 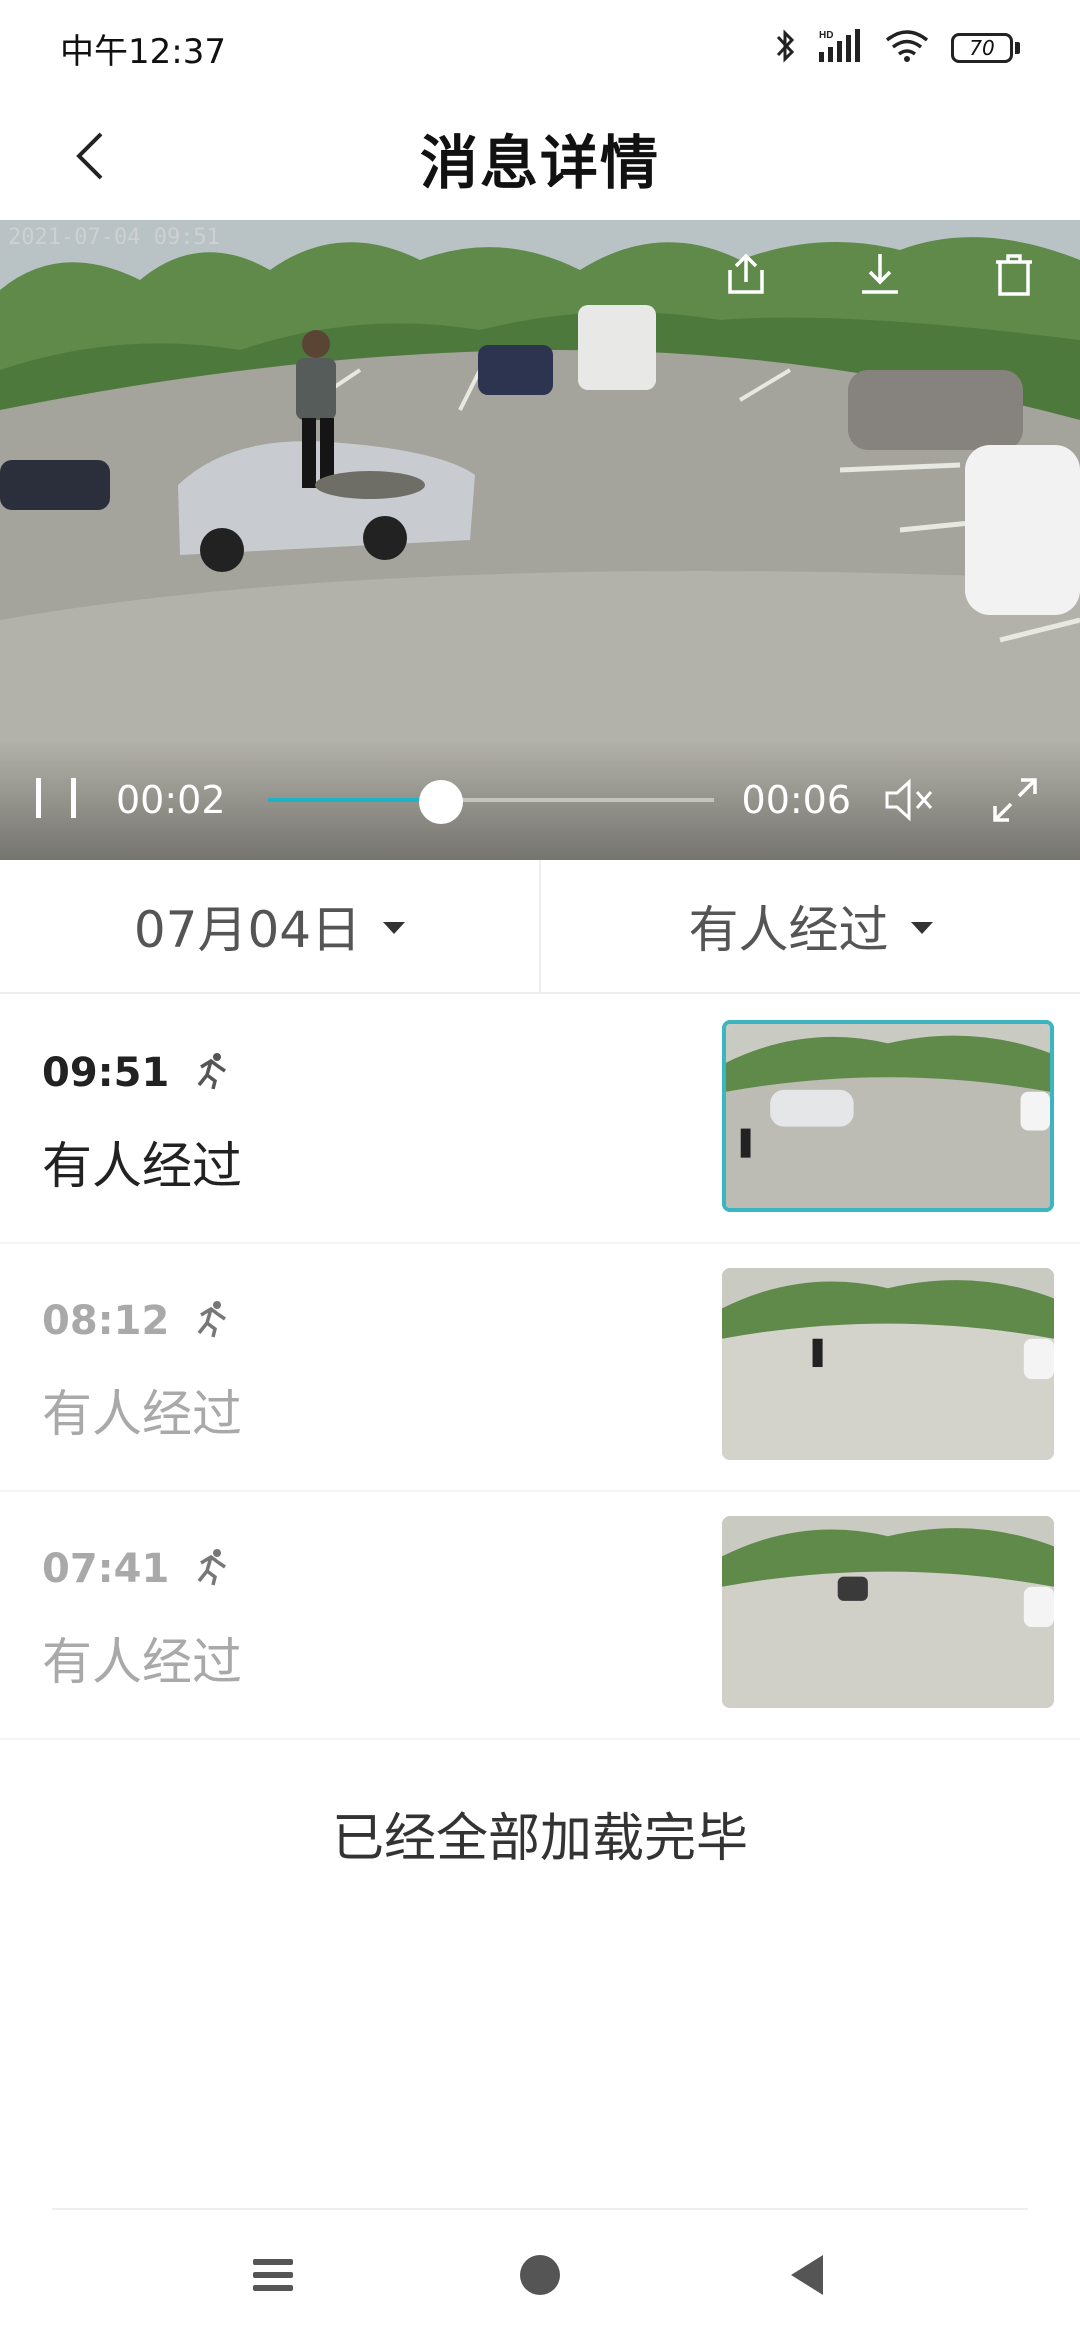 What do you see at coordinates (796, 800) in the screenshot?
I see `duration: 00:06` at bounding box center [796, 800].